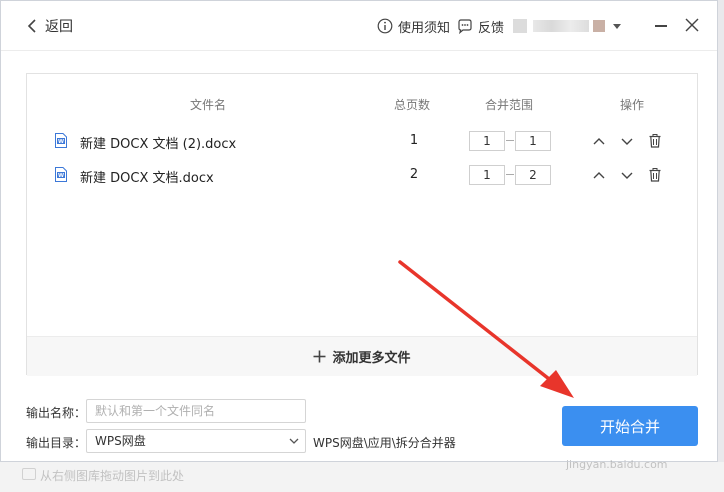 The image size is (724, 492). What do you see at coordinates (533, 175) in the screenshot?
I see `range-to-input: 2` at bounding box center [533, 175].